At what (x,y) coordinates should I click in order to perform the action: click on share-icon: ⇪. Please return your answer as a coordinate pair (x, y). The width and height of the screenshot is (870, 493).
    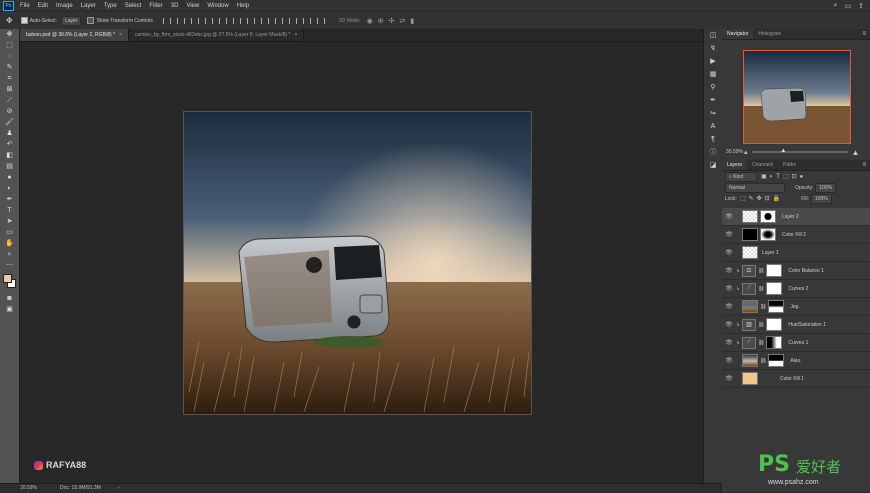
    Looking at the image, I should click on (861, 6).